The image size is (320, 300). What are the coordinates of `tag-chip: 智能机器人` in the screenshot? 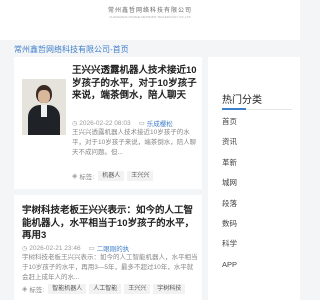 It's located at (67, 289).